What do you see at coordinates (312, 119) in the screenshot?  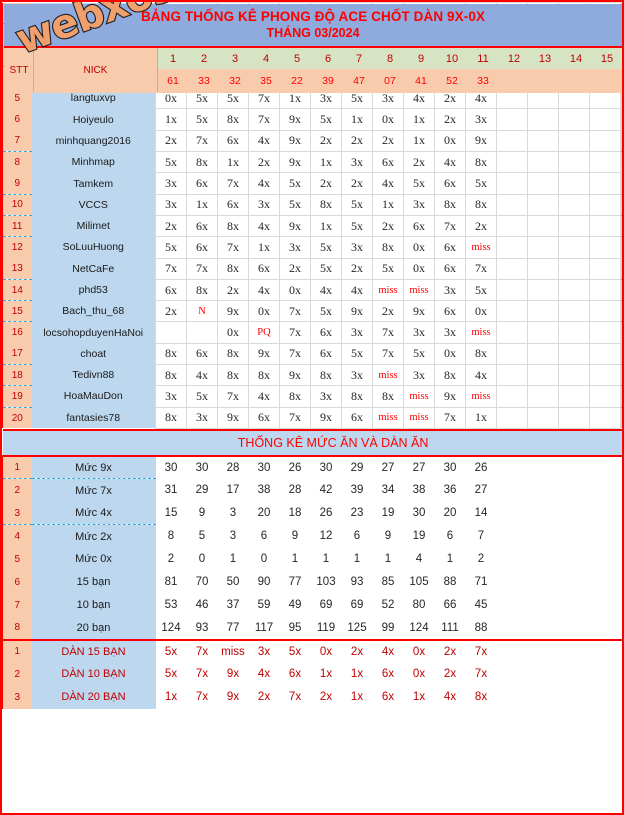 I see `table-row: 6Hoiyeulo1x5x8x7x9x5x1x0x1x2x3x67` at bounding box center [312, 119].